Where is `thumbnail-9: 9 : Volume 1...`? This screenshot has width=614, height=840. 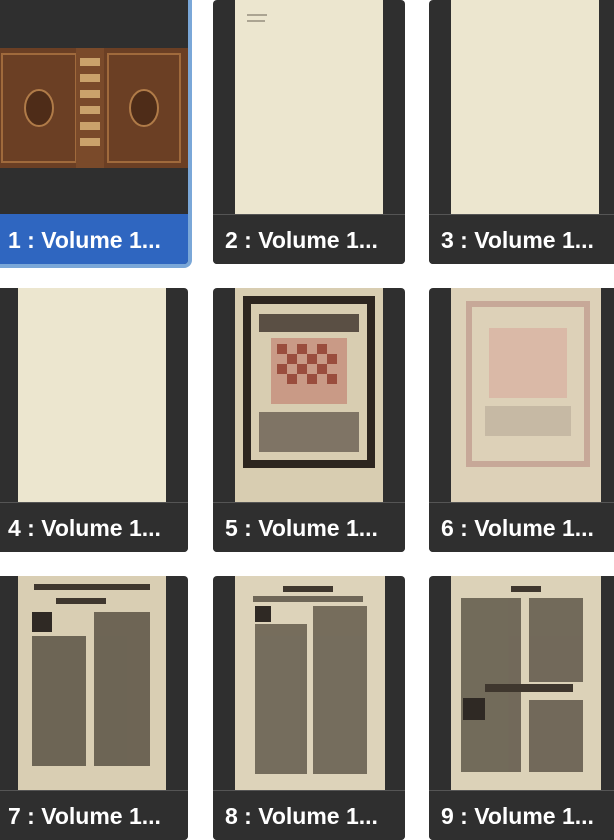
thumbnail-9: 9 : Volume 1... is located at coordinates (521, 708).